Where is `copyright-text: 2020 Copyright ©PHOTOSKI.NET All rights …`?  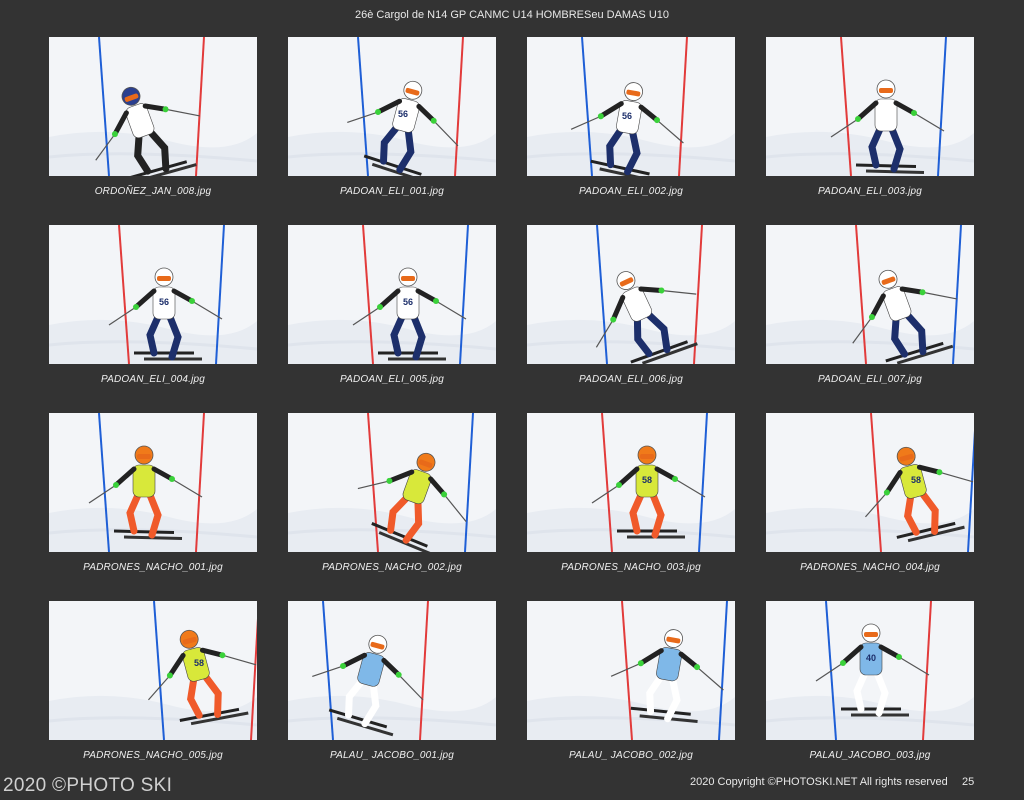 copyright-text: 2020 Copyright ©PHOTOSKI.NET All rights … is located at coordinates (819, 782).